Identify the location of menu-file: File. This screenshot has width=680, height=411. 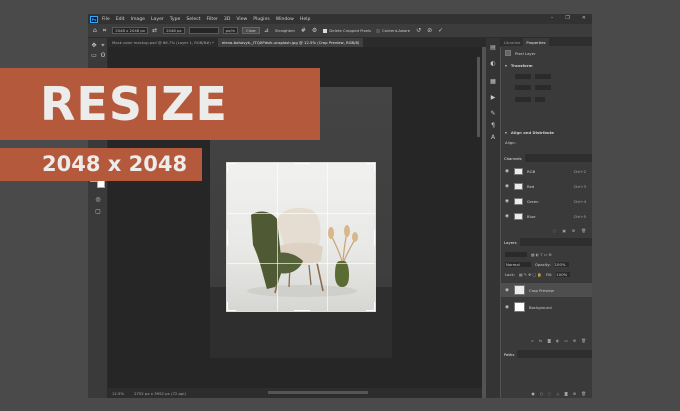
(106, 19).